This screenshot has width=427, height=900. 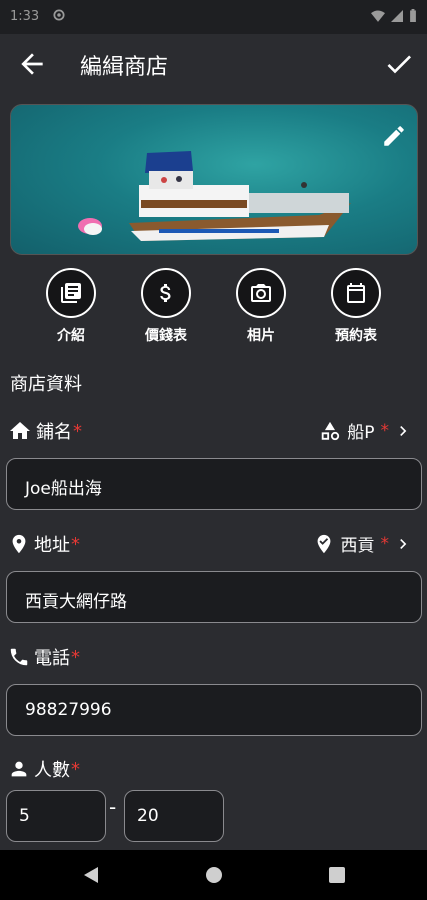 What do you see at coordinates (52, 545) in the screenshot?
I see `address-label-text: 地址` at bounding box center [52, 545].